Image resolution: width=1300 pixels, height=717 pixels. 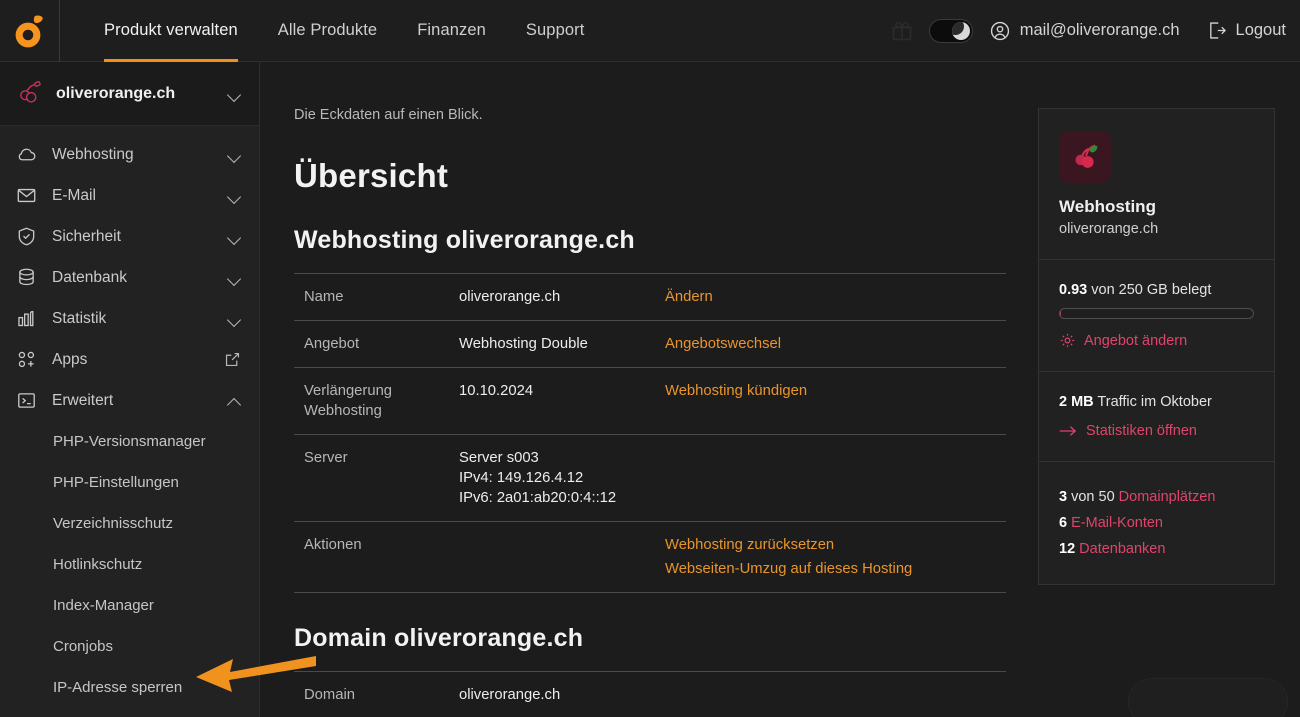 What do you see at coordinates (27, 154) in the screenshot?
I see `cloud-icon` at bounding box center [27, 154].